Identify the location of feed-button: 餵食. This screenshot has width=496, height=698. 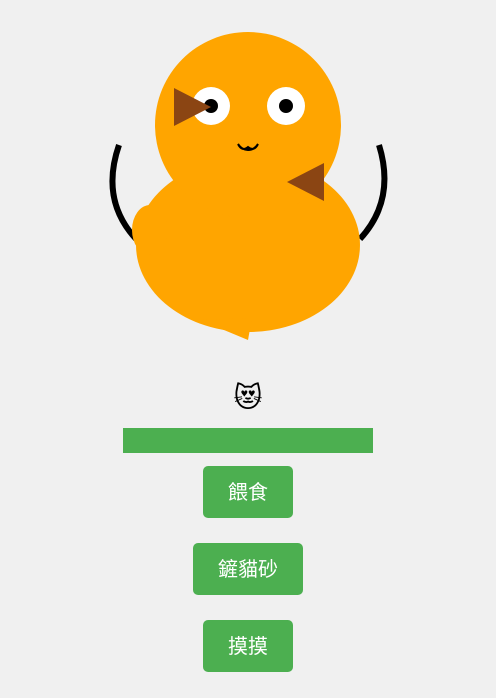
(248, 492).